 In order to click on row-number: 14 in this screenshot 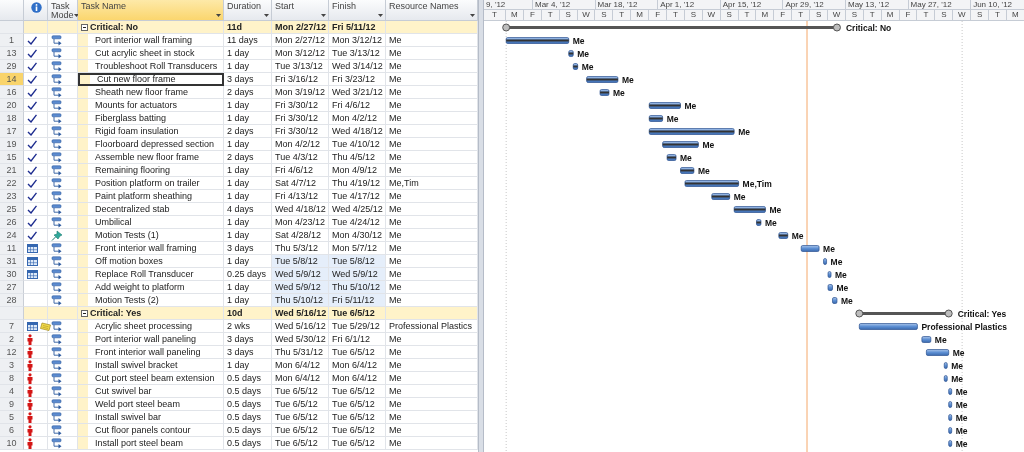, I will do `click(12, 79)`.